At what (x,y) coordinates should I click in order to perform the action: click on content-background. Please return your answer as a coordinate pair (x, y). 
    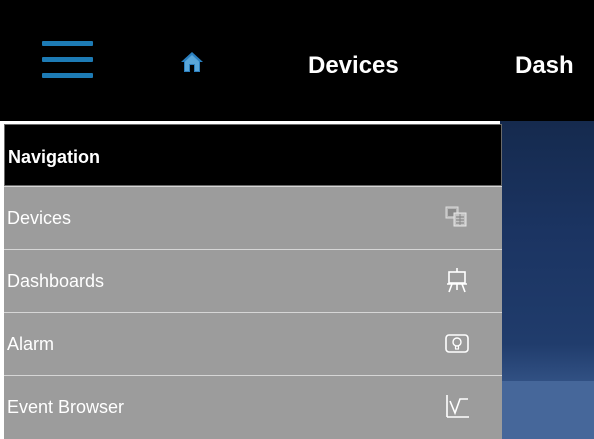
    Looking at the image, I should click on (547, 280).